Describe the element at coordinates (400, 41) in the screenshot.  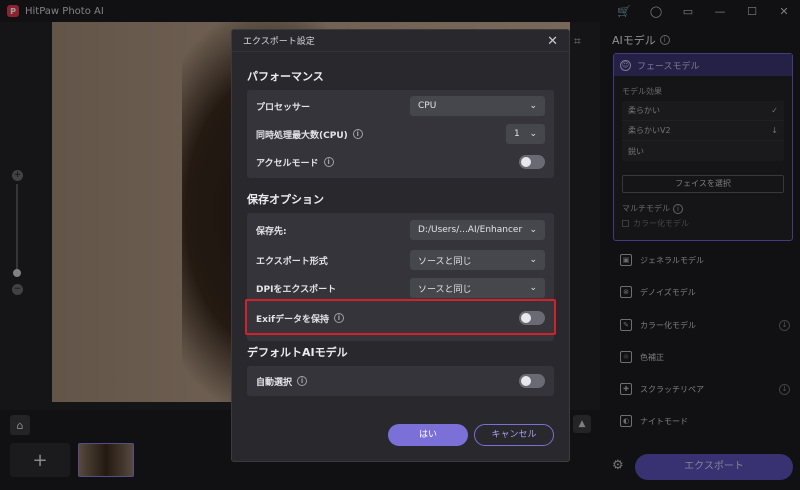
I see `dialog-title: エクスポート設定` at that location.